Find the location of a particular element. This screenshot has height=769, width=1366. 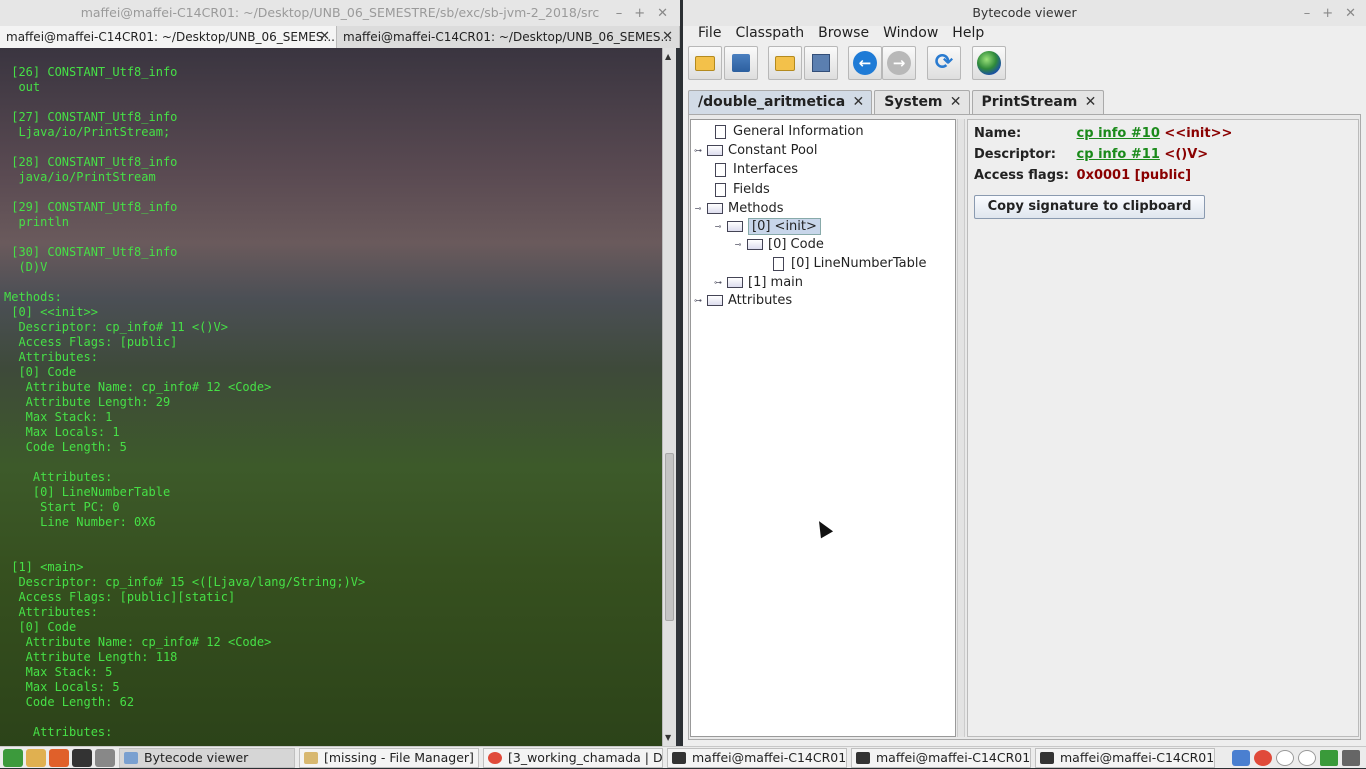

terminal-launcher-icon is located at coordinates (82, 757).